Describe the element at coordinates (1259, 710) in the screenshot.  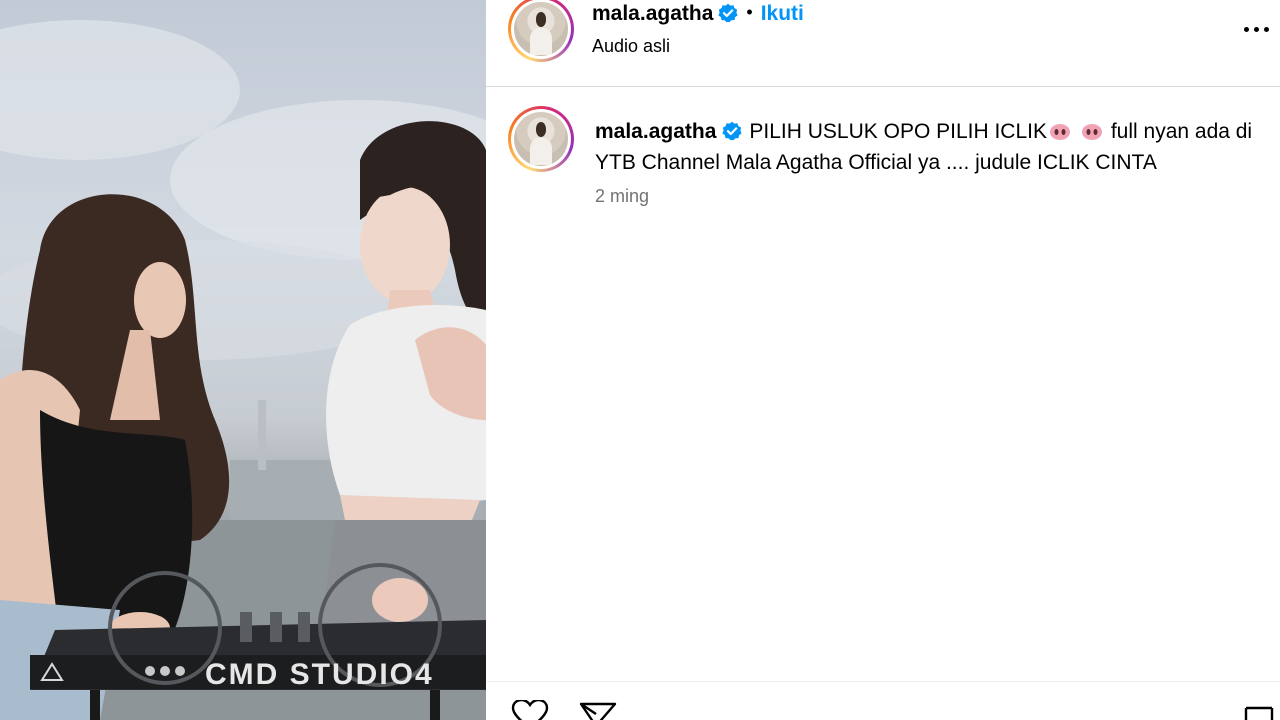
I see `bookmark-icon` at that location.